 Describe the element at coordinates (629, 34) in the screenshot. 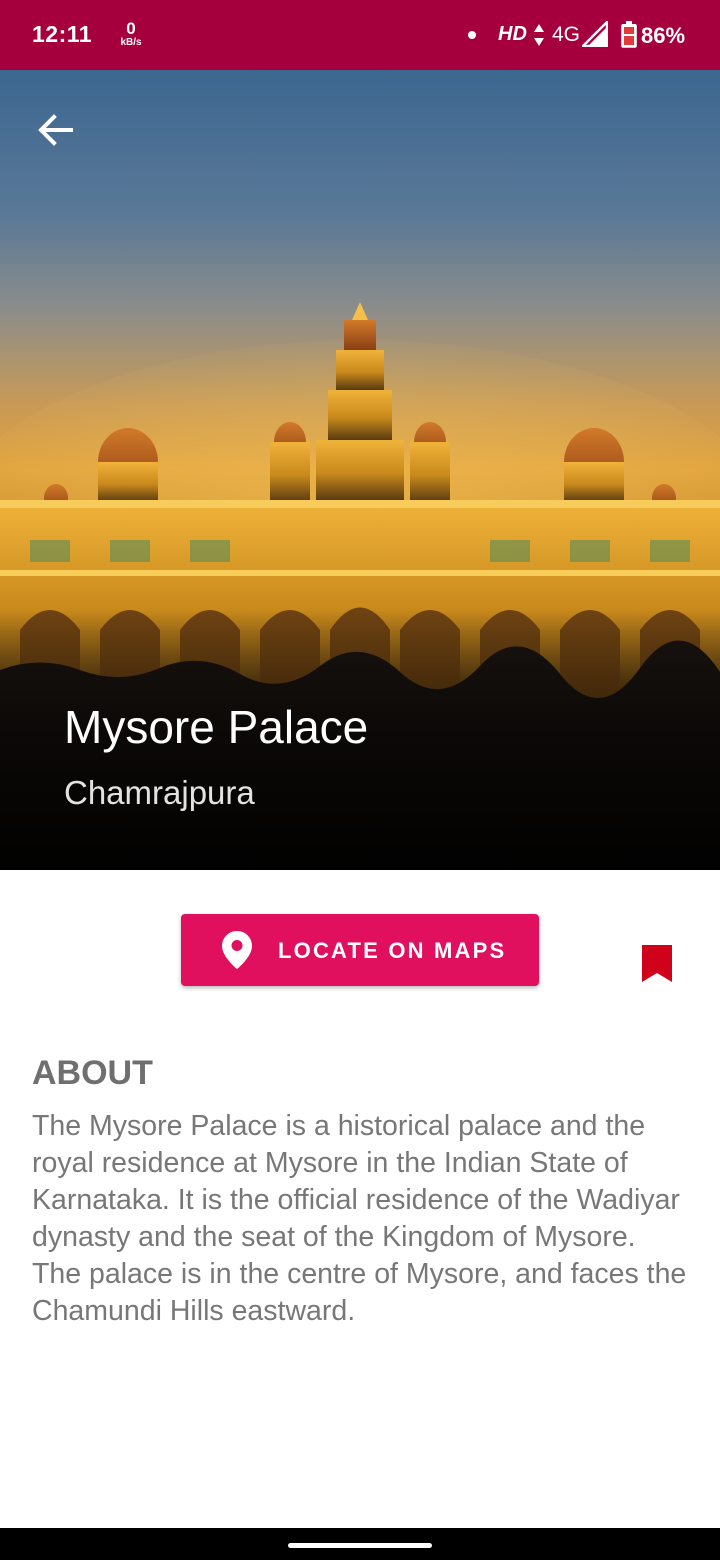

I see `battery-icon` at that location.